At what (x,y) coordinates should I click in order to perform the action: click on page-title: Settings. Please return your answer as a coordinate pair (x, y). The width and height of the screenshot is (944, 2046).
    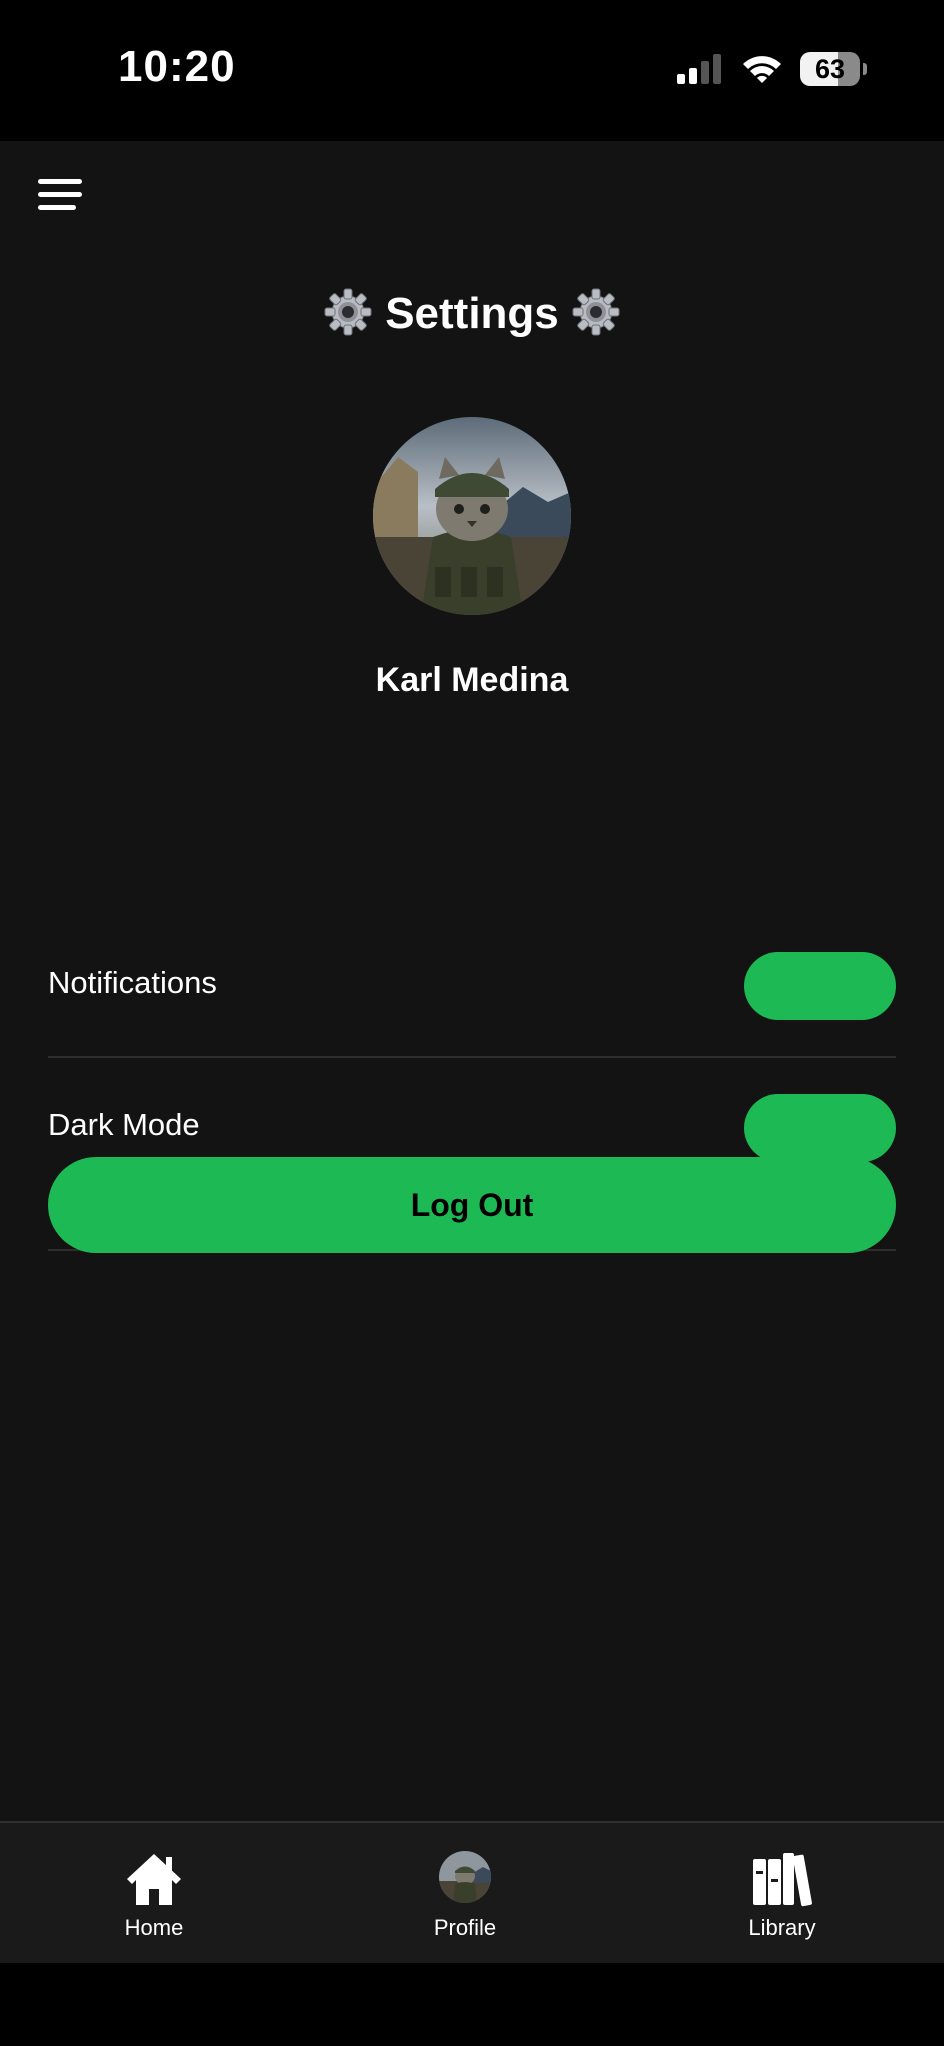
    Looking at the image, I should click on (472, 313).